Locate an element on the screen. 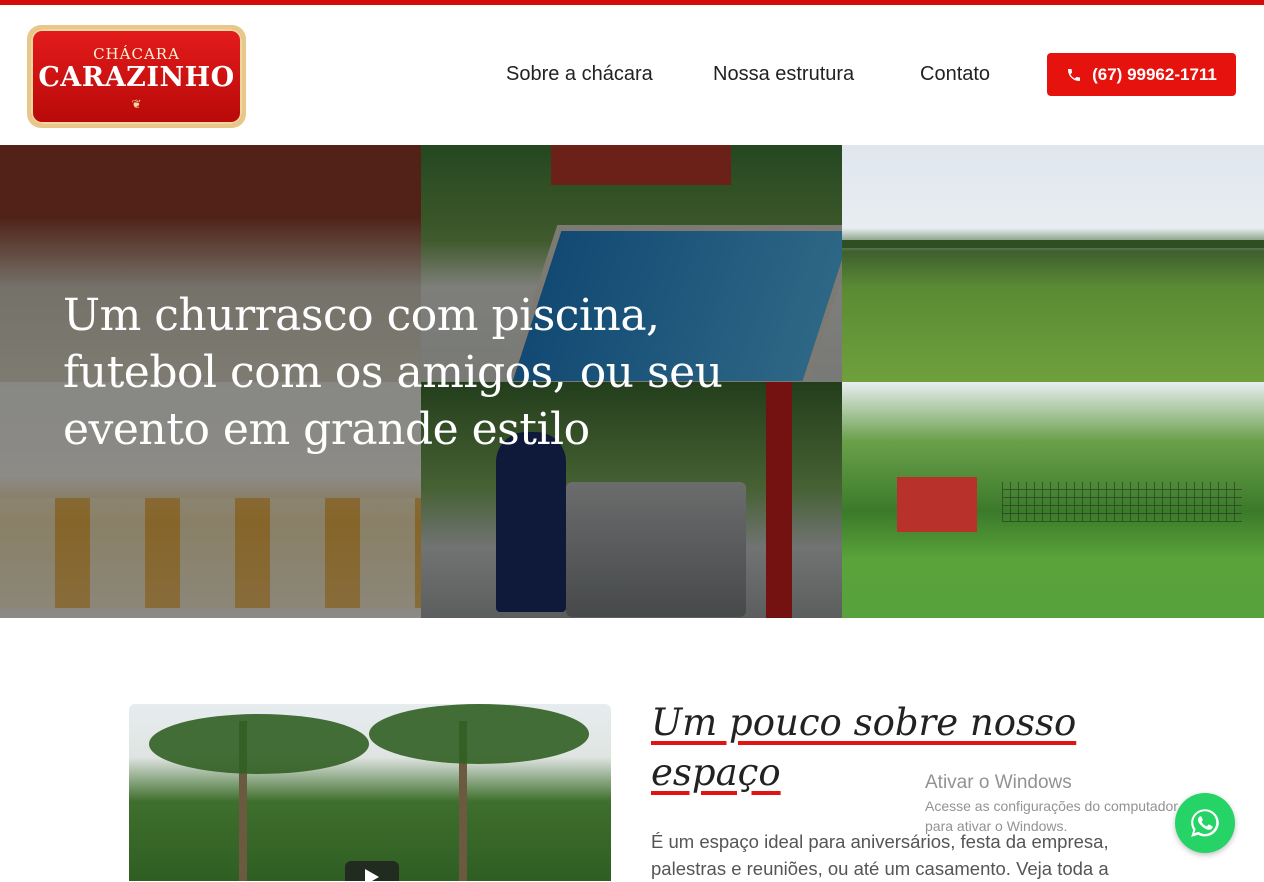 Image resolution: width=1264 pixels, height=882 pixels. nav-link-estrutura: Nossa estrutura is located at coordinates (783, 74).